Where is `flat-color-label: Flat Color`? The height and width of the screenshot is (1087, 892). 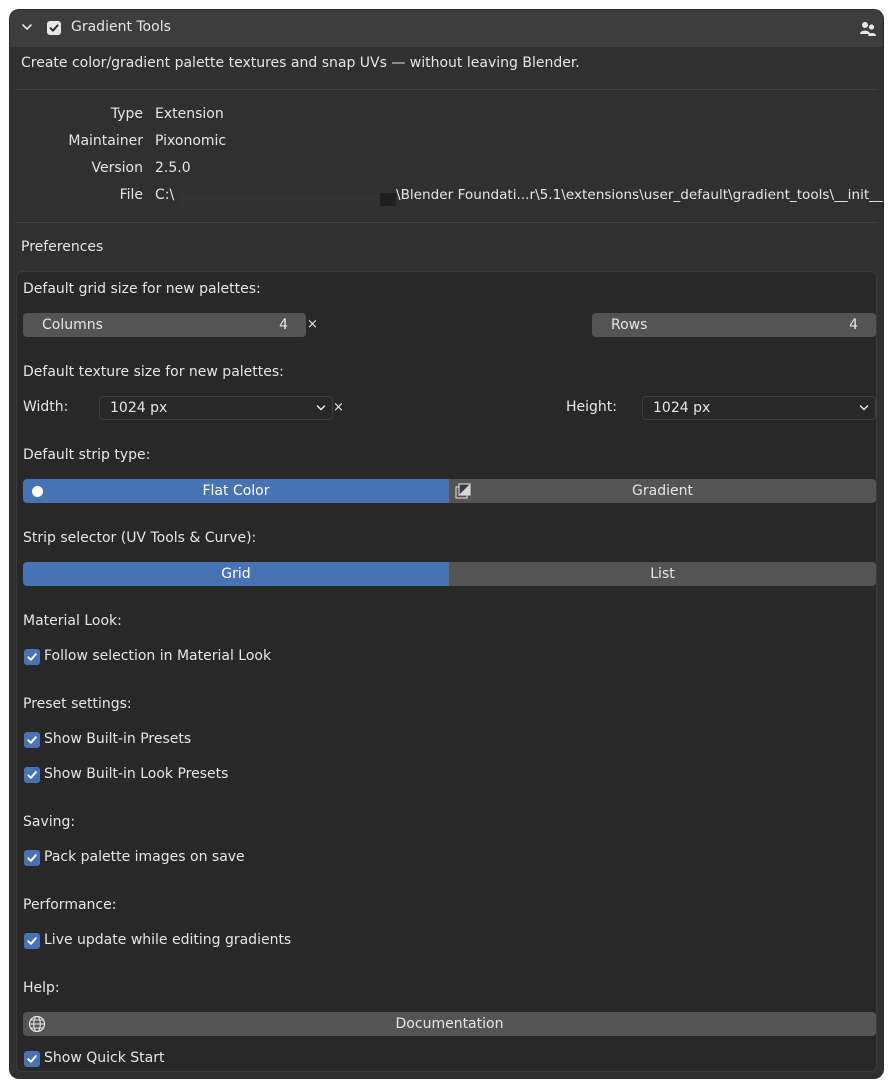 flat-color-label: Flat Color is located at coordinates (236, 491).